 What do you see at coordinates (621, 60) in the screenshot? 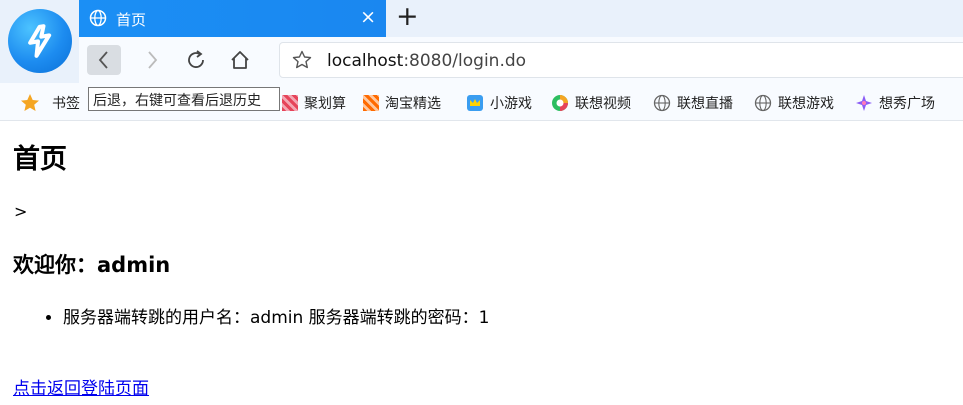
I see `address-bar: localhost:8080/login.do` at bounding box center [621, 60].